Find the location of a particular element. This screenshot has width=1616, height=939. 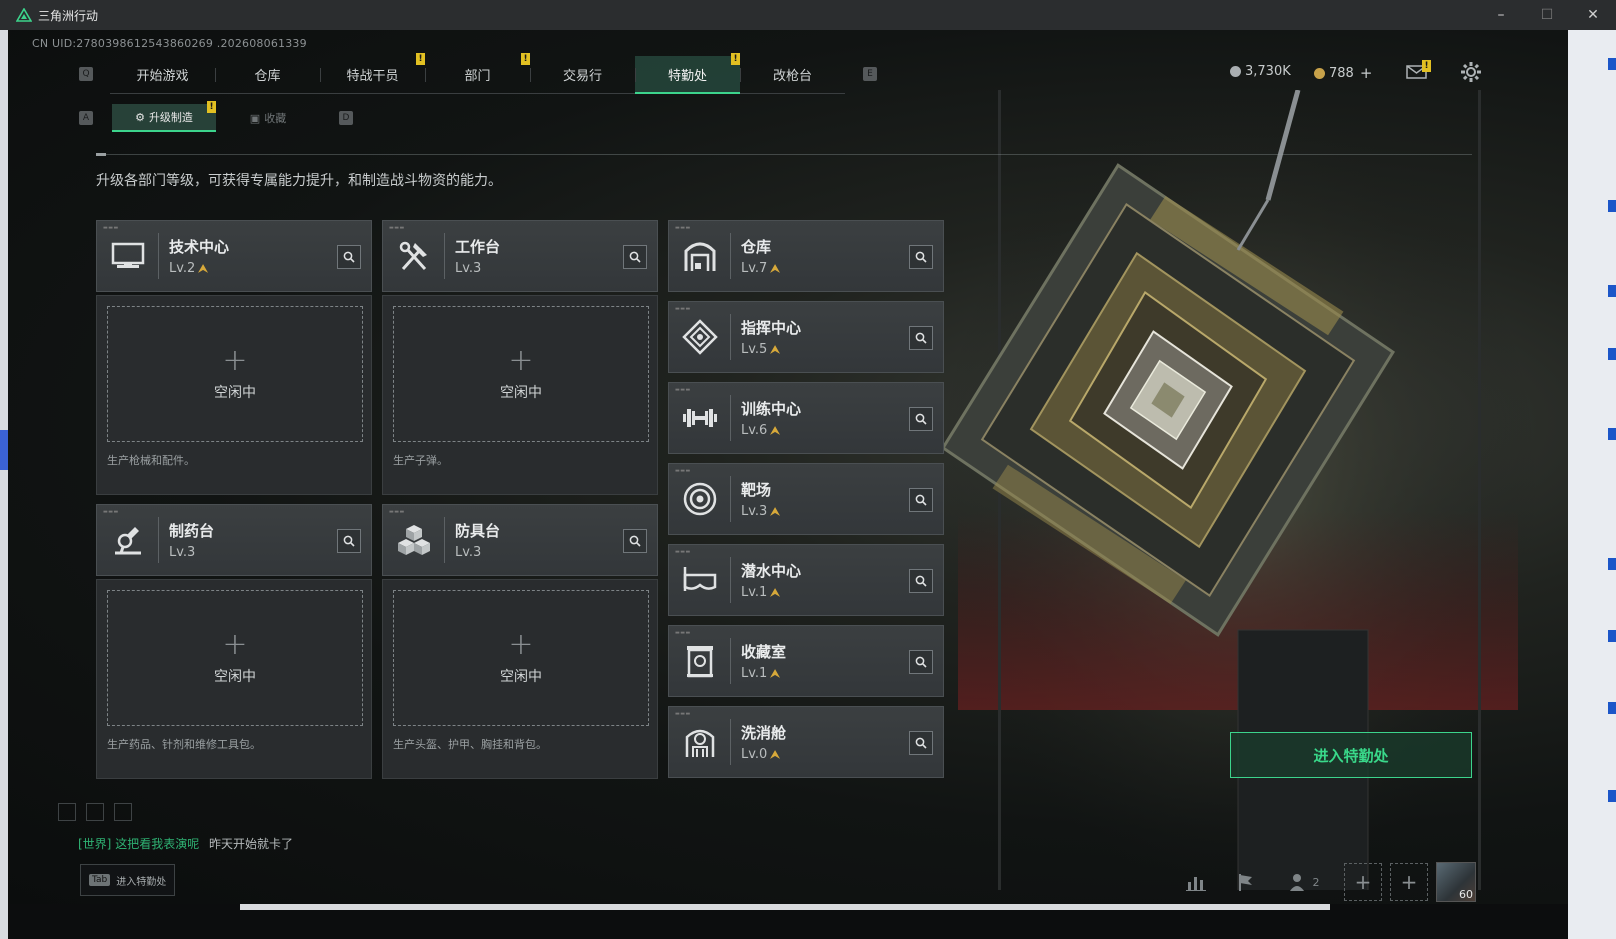

facility-card-command-center: ▬▬▬ 指挥中心 Lv.5 ⮝ is located at coordinates (806, 337).